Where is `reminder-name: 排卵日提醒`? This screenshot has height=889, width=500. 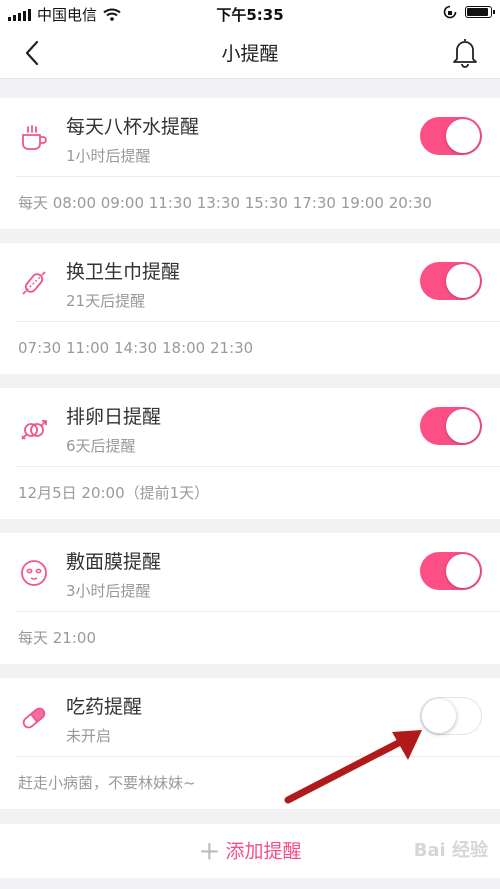 reminder-name: 排卵日提醒 is located at coordinates (114, 417).